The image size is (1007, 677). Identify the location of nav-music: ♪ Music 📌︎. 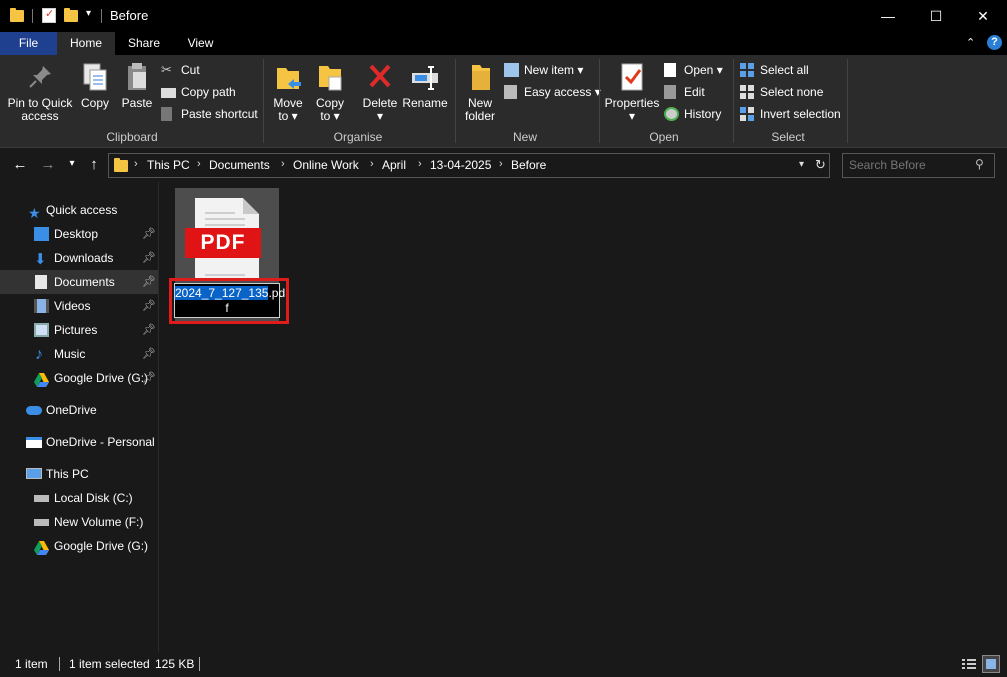
(79, 354).